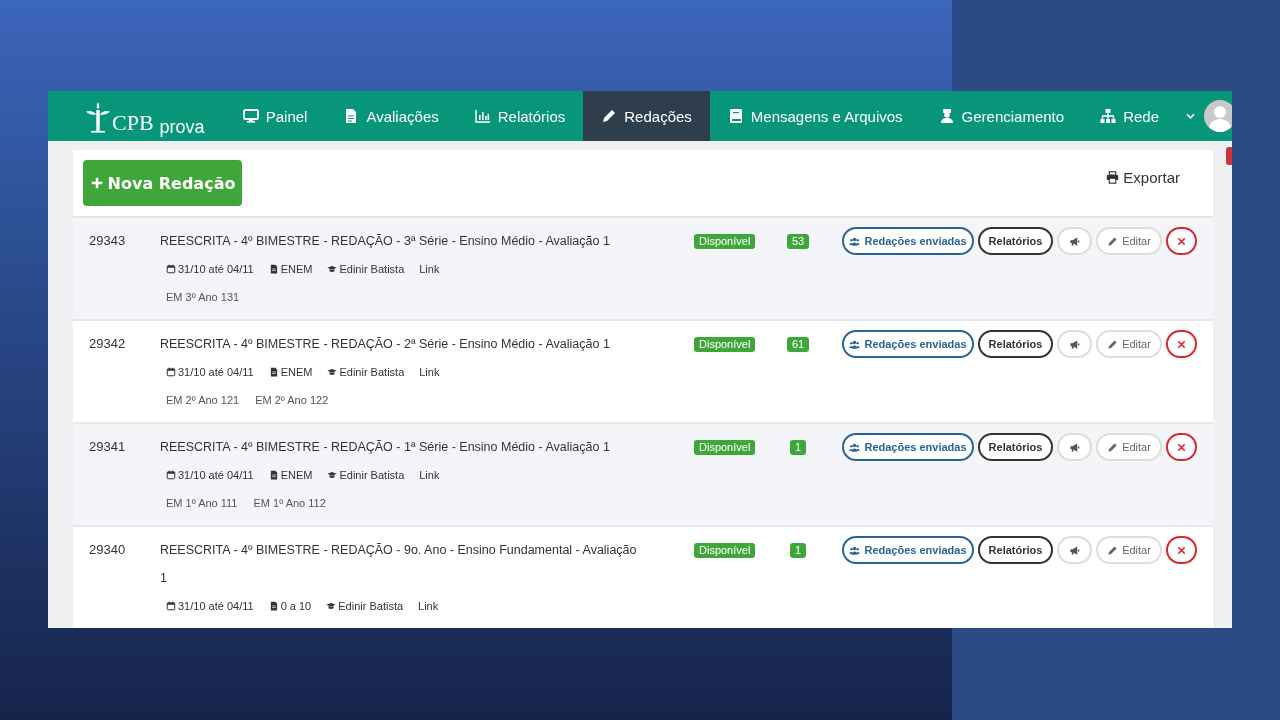  What do you see at coordinates (133, 123) in the screenshot?
I see `brand-name: CPB` at bounding box center [133, 123].